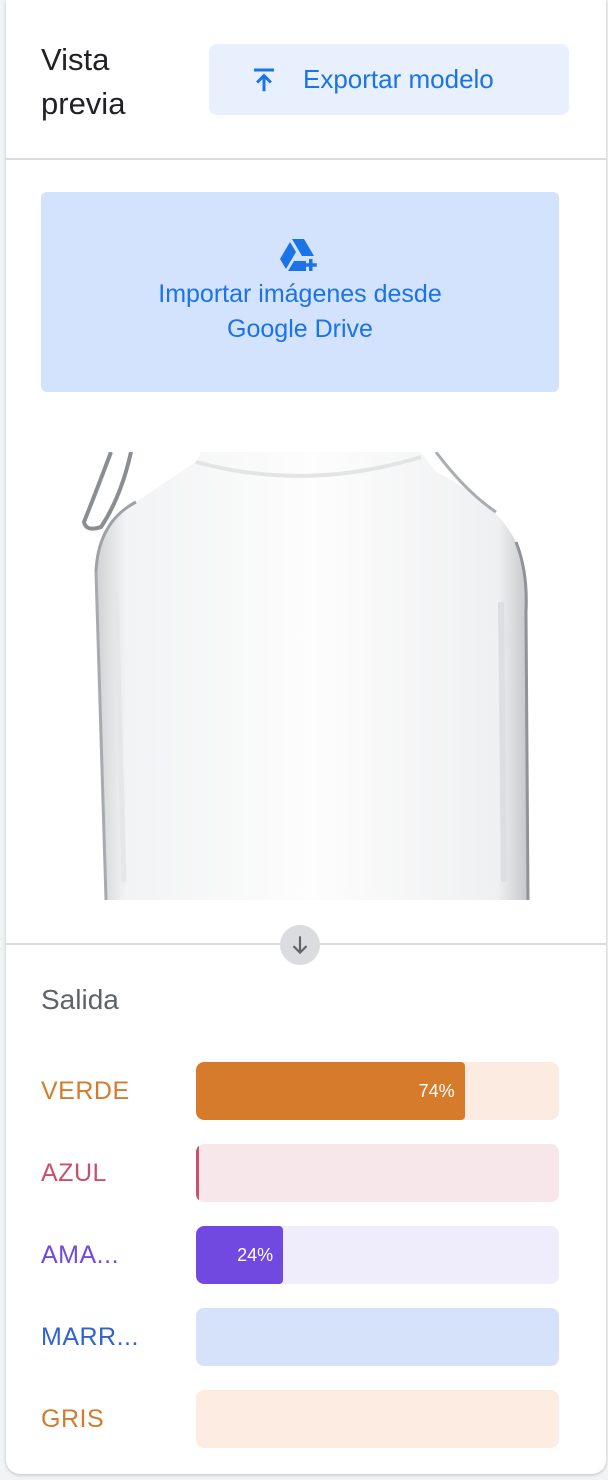  What do you see at coordinates (255, 1255) in the screenshot?
I see `confidence-percent: 24%` at bounding box center [255, 1255].